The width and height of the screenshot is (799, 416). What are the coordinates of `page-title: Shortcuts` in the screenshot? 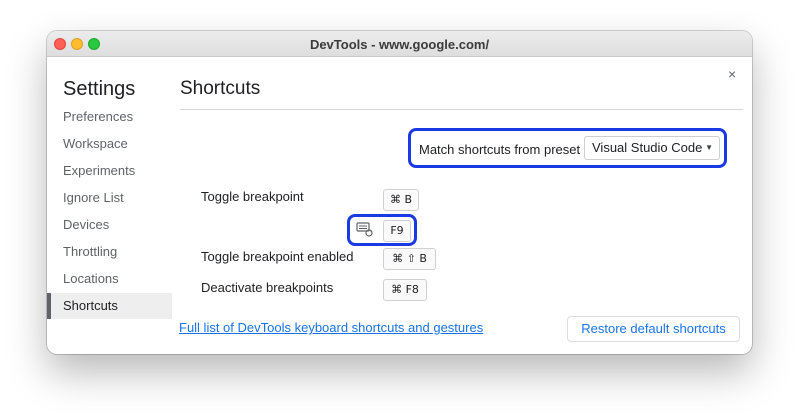 It's located at (220, 88).